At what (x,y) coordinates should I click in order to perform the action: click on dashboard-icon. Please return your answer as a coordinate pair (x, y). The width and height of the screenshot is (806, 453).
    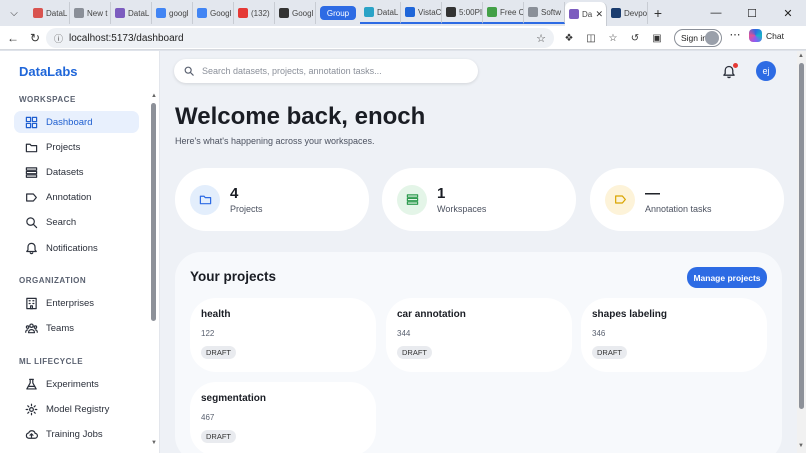
    Looking at the image, I should click on (31, 122).